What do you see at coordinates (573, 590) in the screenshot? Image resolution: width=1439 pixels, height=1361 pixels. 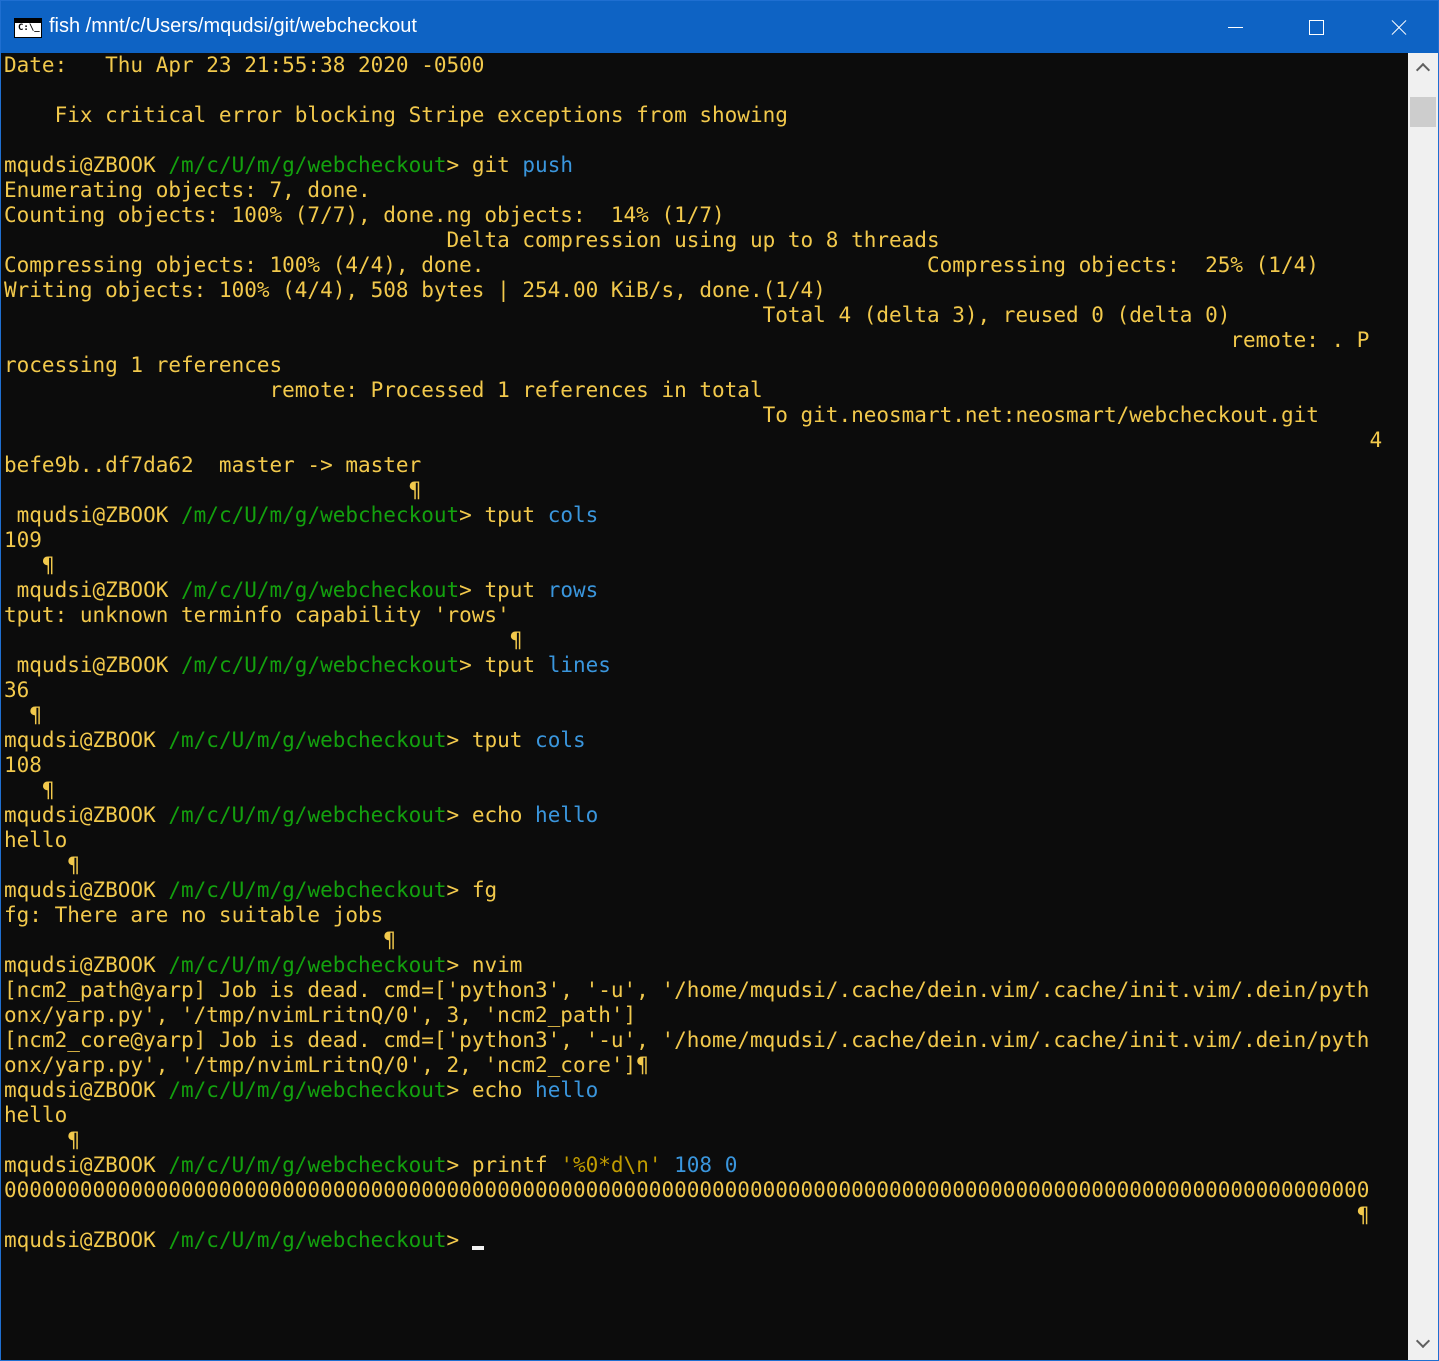 I see `terminal-text-arg: rows` at bounding box center [573, 590].